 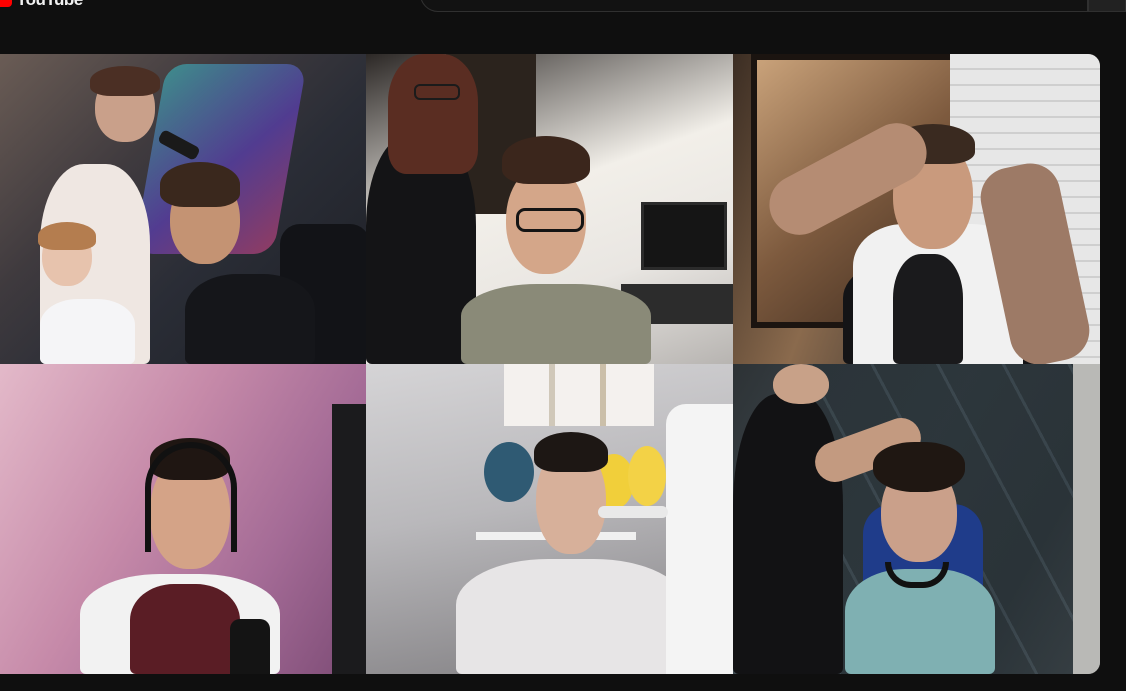 What do you see at coordinates (571, 616) in the screenshot?
I see `cape` at bounding box center [571, 616].